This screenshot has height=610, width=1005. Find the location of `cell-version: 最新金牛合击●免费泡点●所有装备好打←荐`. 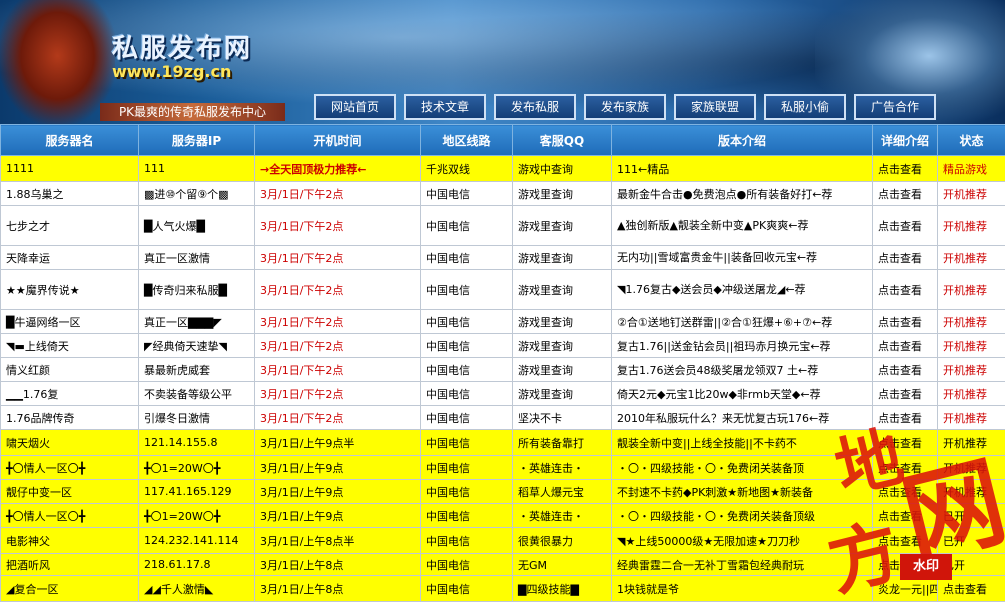

cell-version: 最新金牛合击●免费泡点●所有装备好打←荐 is located at coordinates (742, 194).